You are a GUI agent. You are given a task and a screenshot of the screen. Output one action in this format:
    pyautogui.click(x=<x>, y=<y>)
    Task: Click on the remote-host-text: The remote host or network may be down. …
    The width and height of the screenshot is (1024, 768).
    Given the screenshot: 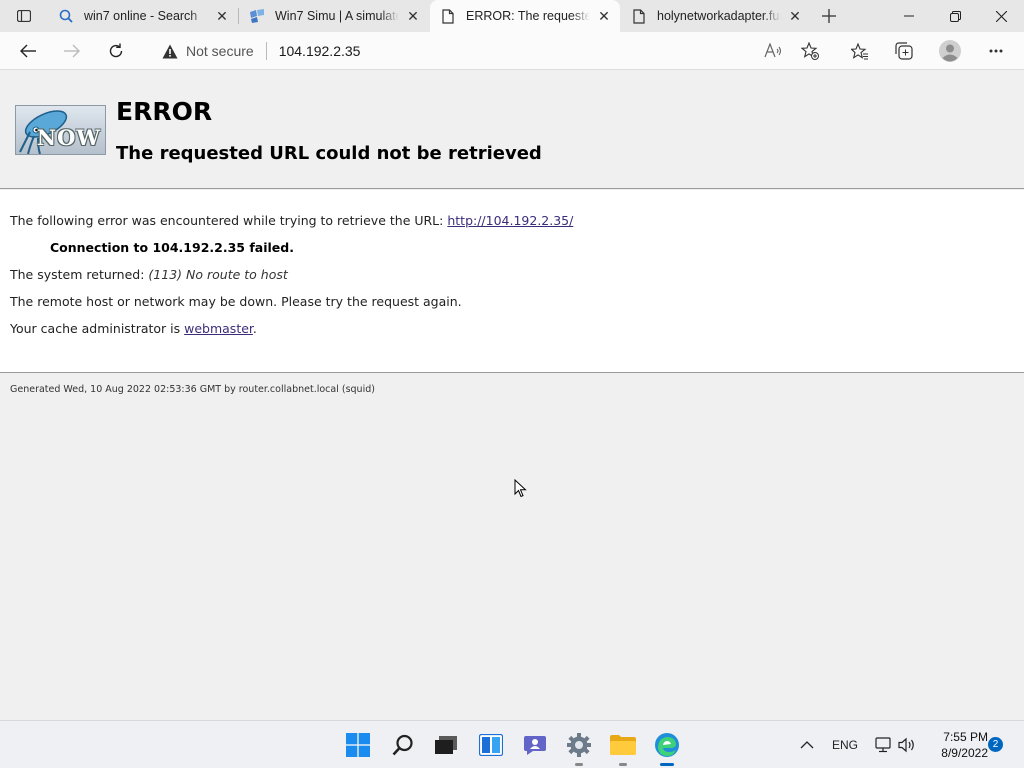 What is the action you would take?
    pyautogui.click(x=236, y=301)
    